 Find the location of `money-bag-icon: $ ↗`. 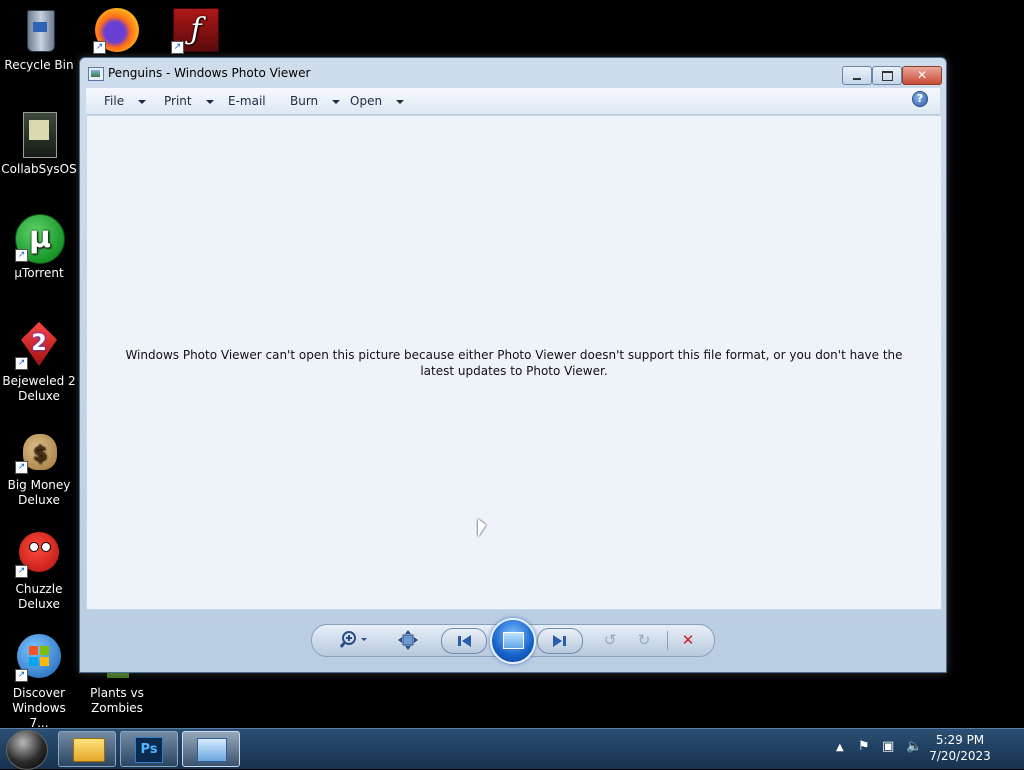

money-bag-icon: $ ↗ is located at coordinates (39, 450).